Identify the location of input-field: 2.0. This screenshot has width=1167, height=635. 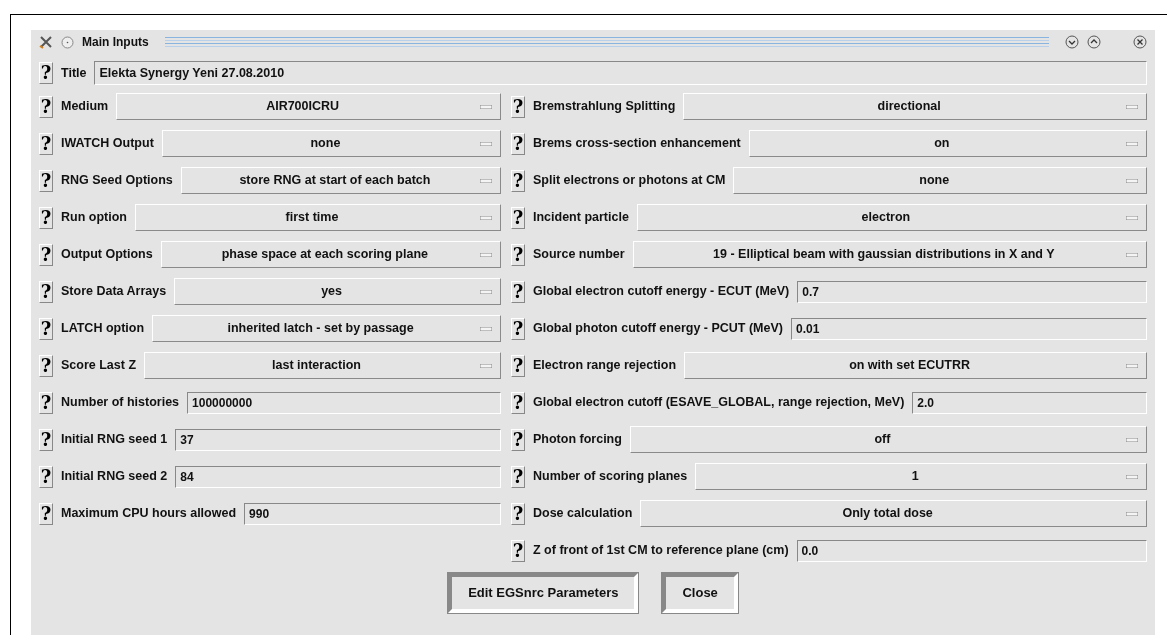
(1029, 402).